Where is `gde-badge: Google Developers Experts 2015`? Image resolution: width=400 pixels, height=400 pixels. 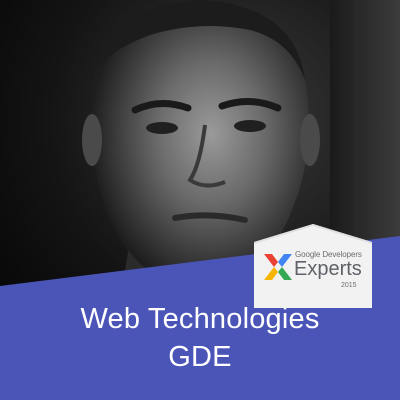 gde-badge: Google Developers Experts 2015 is located at coordinates (313, 266).